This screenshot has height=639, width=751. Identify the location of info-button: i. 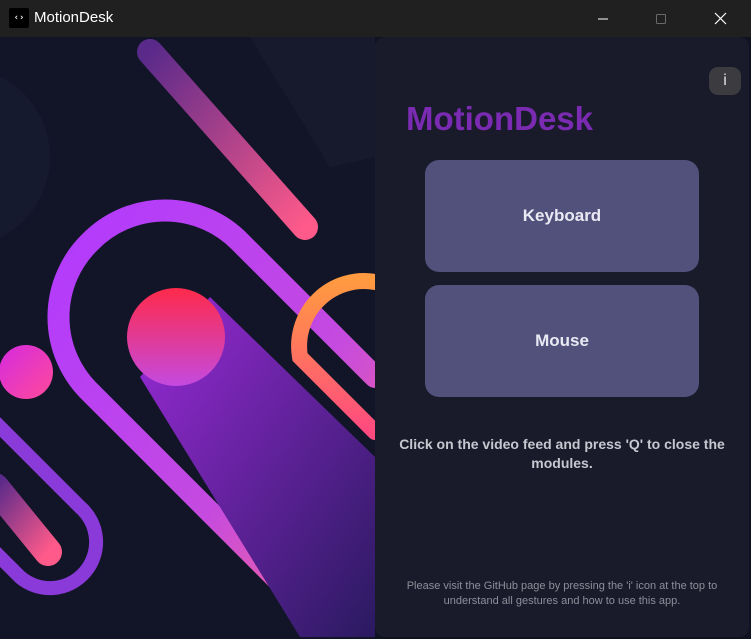
(725, 81).